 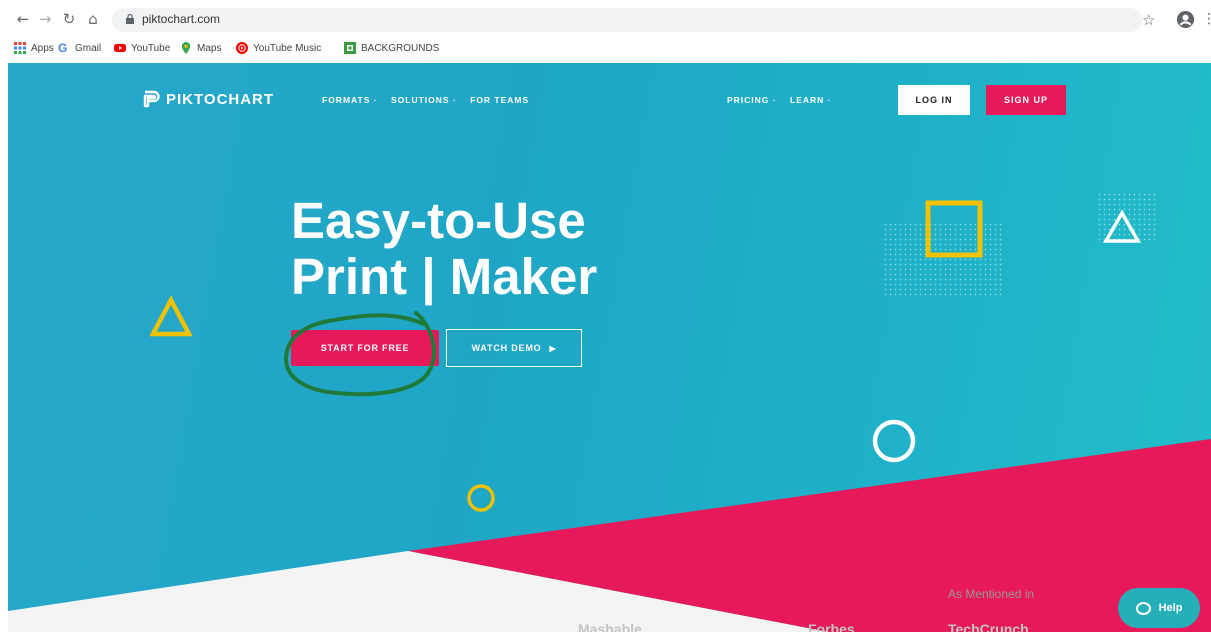 I want to click on profile-avatar-icon, so click(x=1185, y=19).